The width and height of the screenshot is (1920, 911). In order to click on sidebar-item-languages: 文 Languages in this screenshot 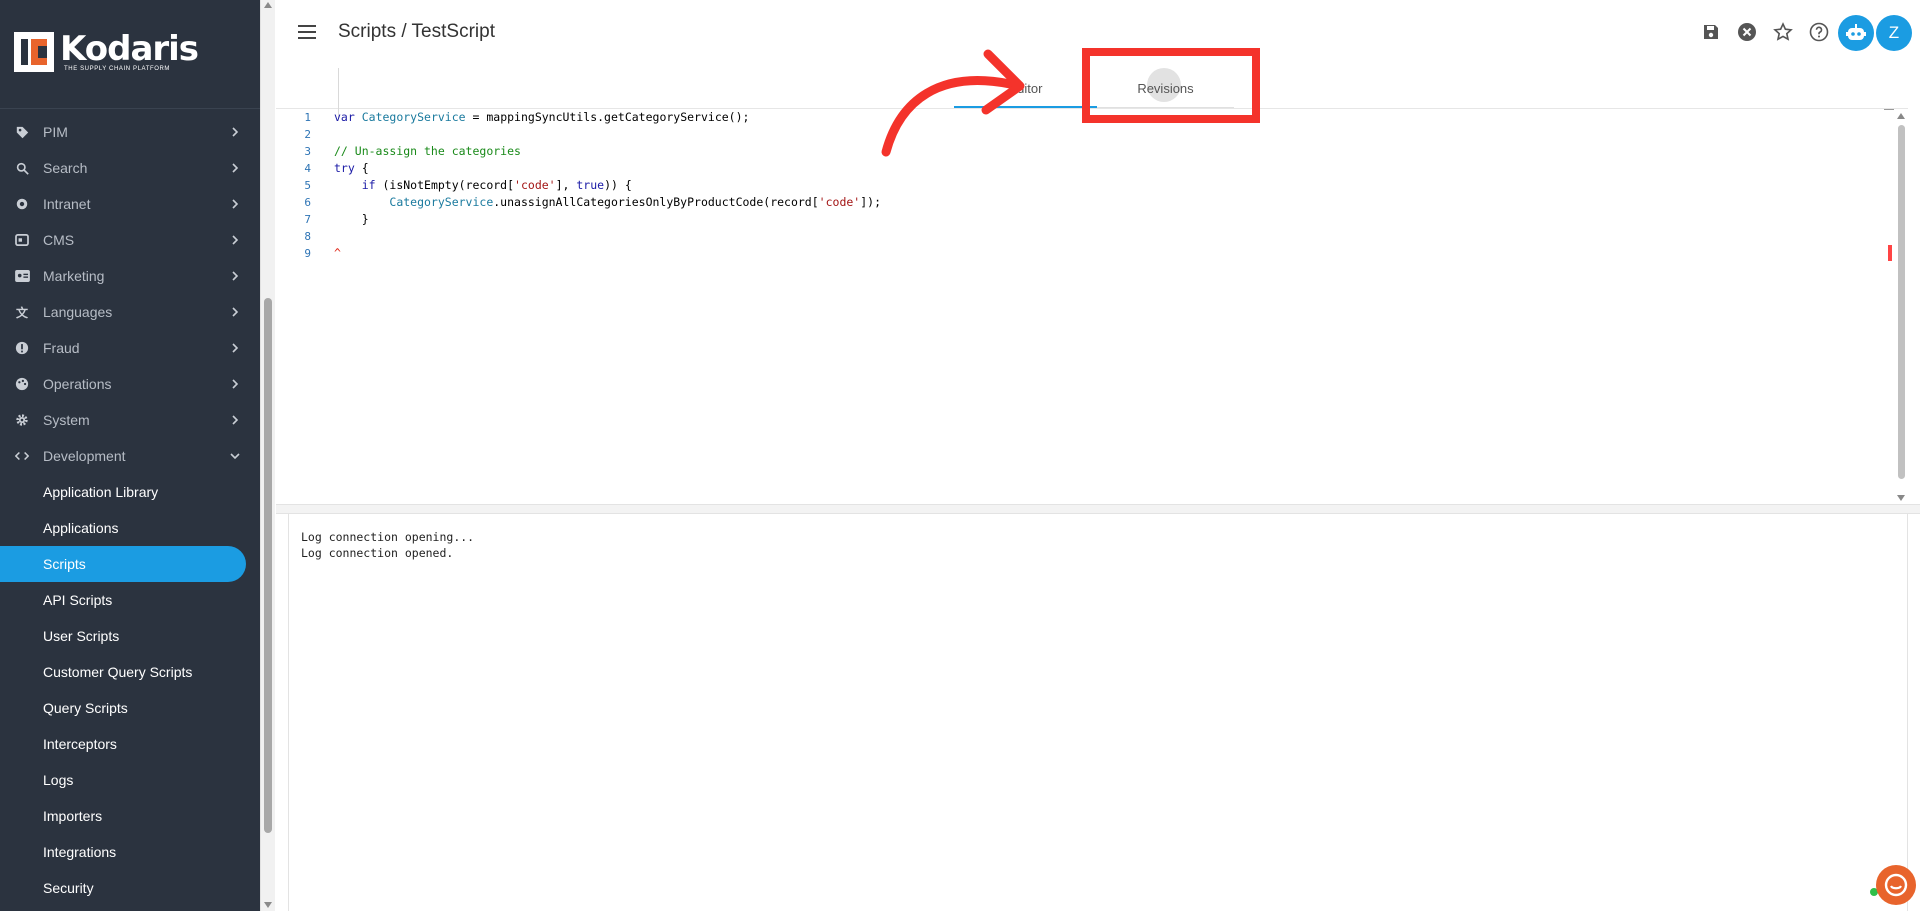, I will do `click(130, 312)`.